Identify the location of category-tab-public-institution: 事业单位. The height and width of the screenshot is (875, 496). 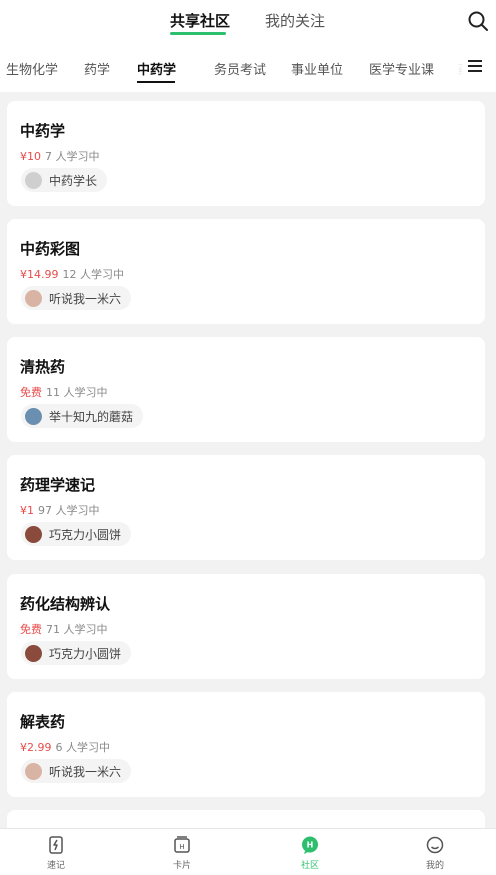
(317, 68).